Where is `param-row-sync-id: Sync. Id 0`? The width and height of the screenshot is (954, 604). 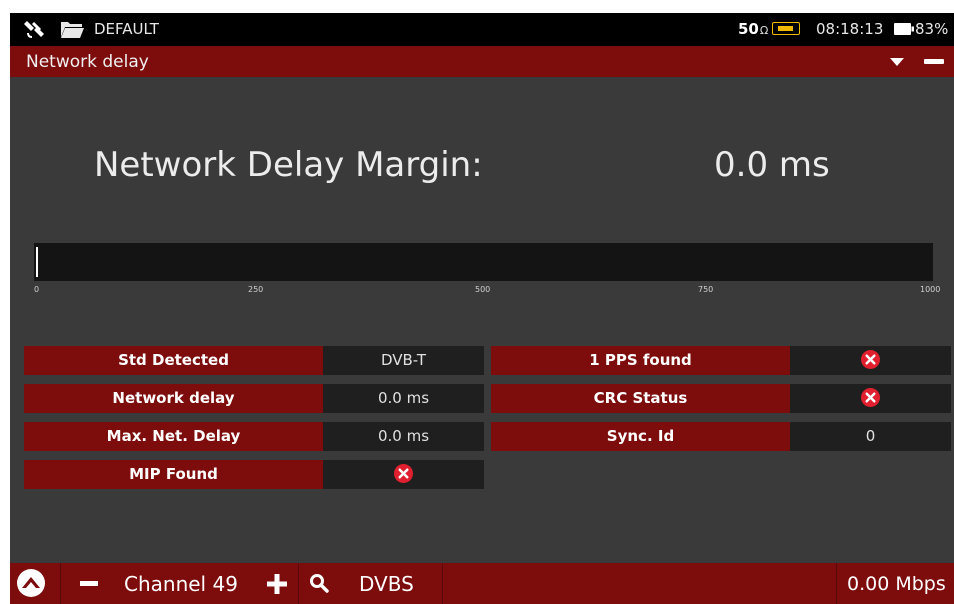 param-row-sync-id: Sync. Id 0 is located at coordinates (721, 436).